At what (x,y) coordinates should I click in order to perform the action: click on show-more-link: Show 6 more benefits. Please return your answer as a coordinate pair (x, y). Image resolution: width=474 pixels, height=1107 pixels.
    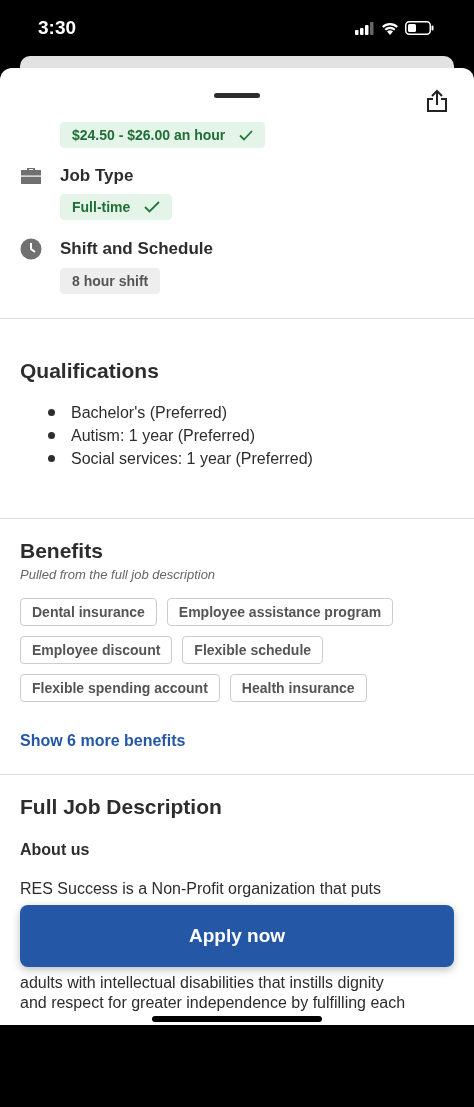
    Looking at the image, I should click on (103, 741).